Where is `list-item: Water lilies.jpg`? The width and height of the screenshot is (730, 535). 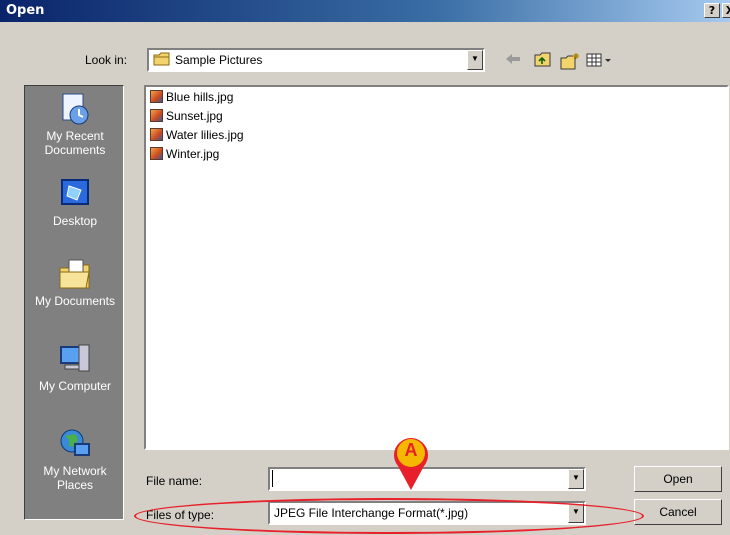
list-item: Water lilies.jpg is located at coordinates (197, 136).